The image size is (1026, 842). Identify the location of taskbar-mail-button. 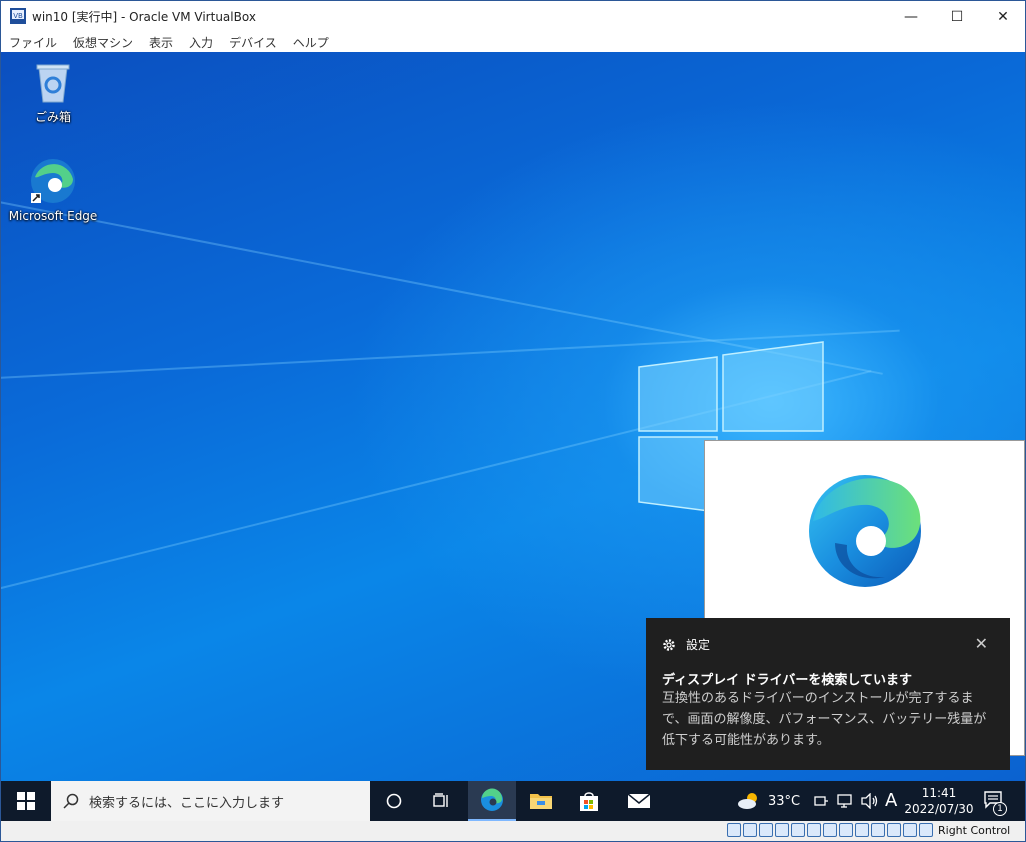
(639, 801).